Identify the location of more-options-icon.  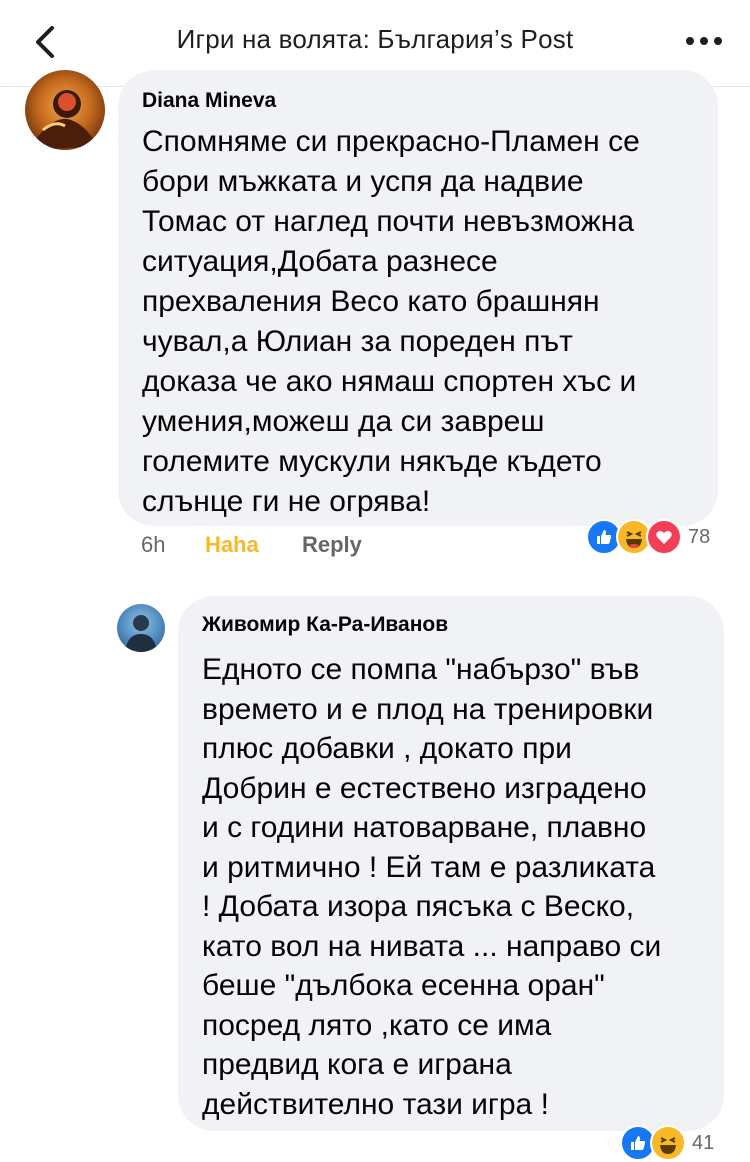
(704, 41).